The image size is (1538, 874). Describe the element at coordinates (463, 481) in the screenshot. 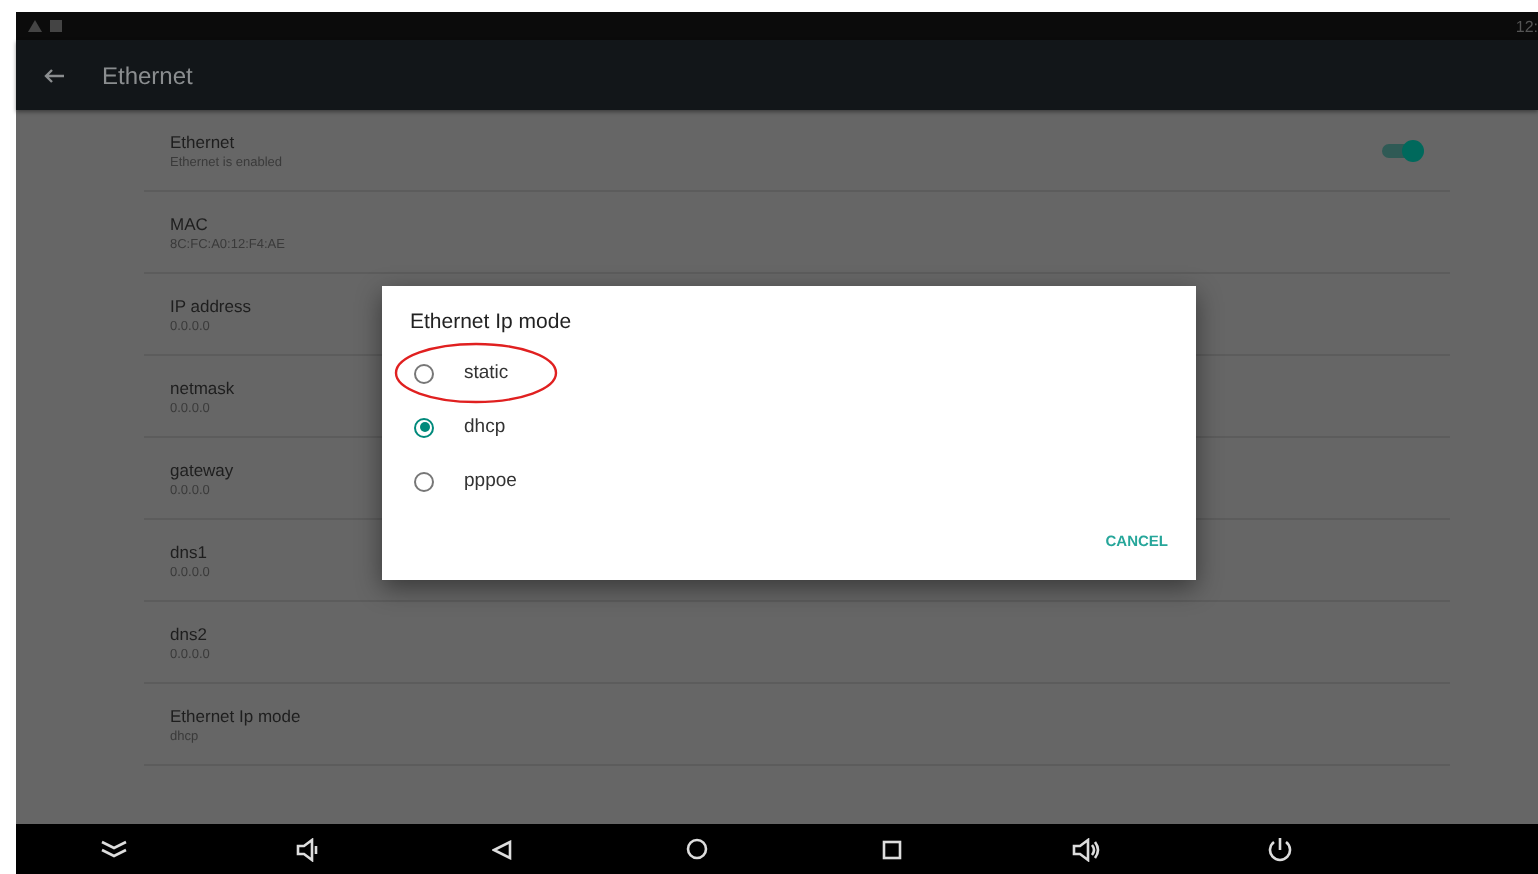

I see `radio-option: pppoe` at that location.